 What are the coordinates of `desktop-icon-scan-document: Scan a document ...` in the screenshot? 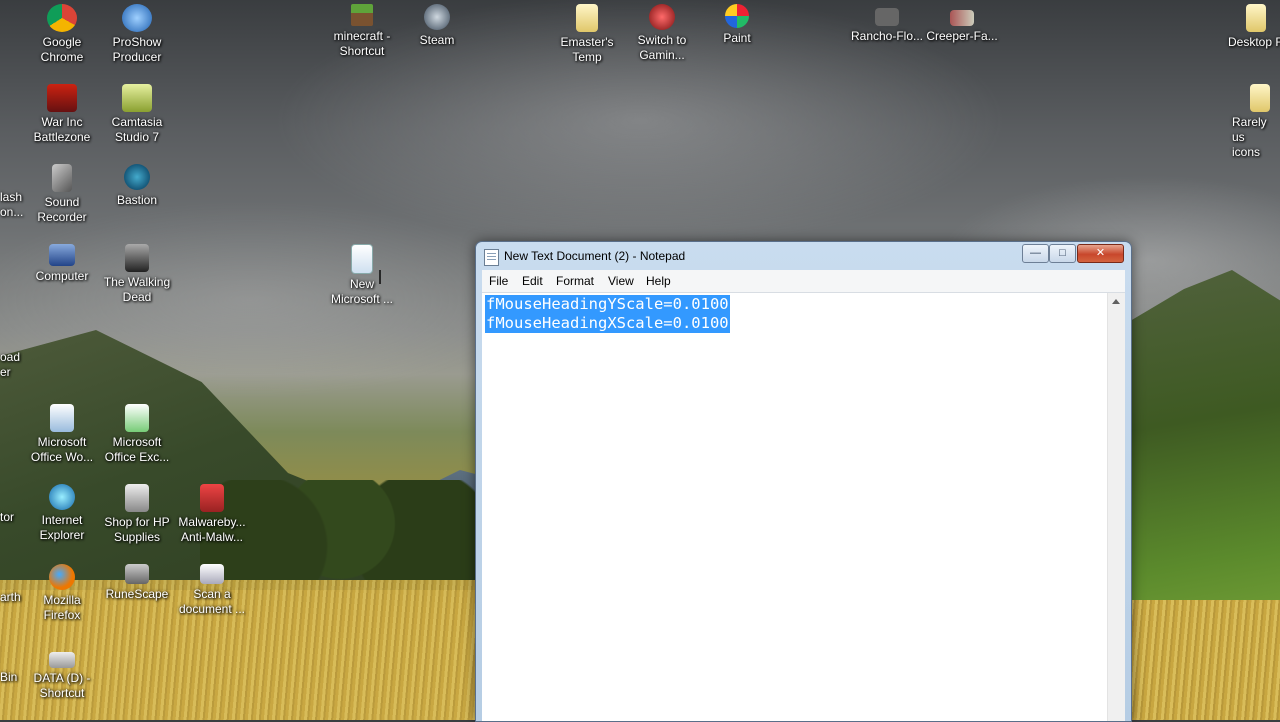 It's located at (212, 590).